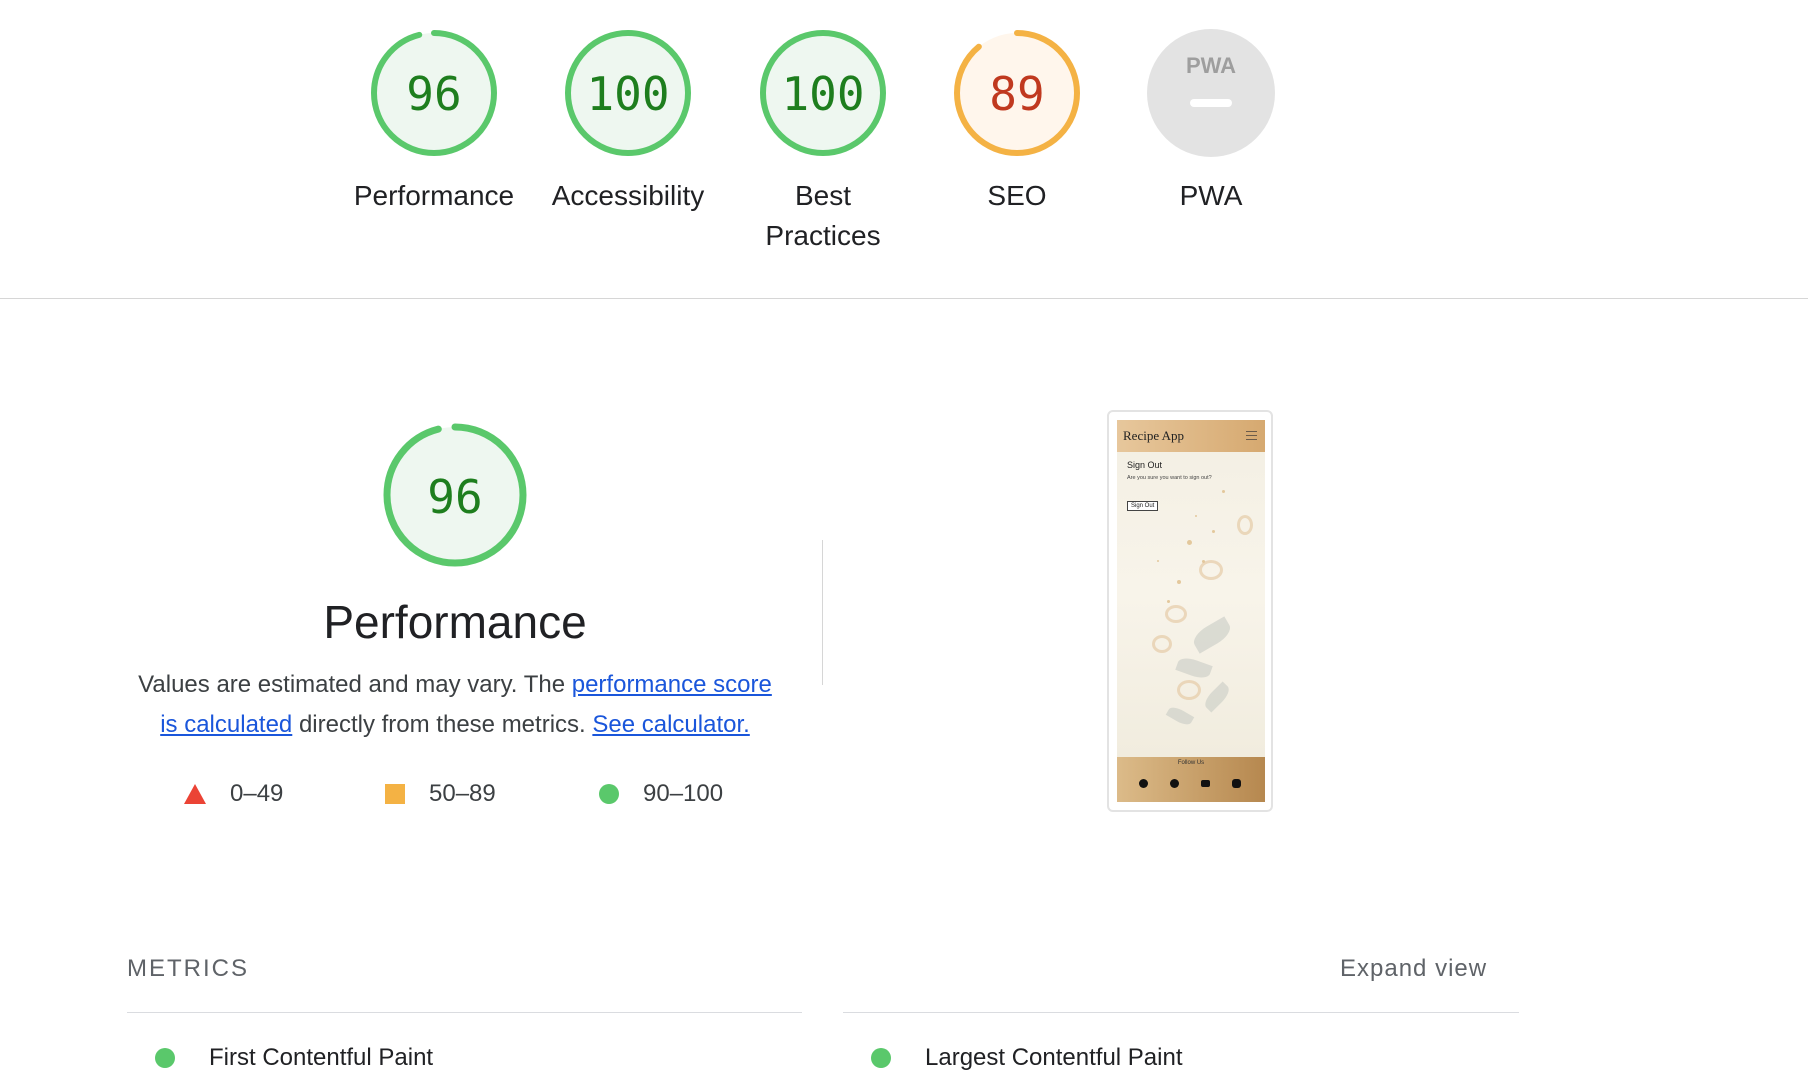 Image resolution: width=1808 pixels, height=1072 pixels. Describe the element at coordinates (455, 622) in the screenshot. I see `performance-title: Performance` at that location.